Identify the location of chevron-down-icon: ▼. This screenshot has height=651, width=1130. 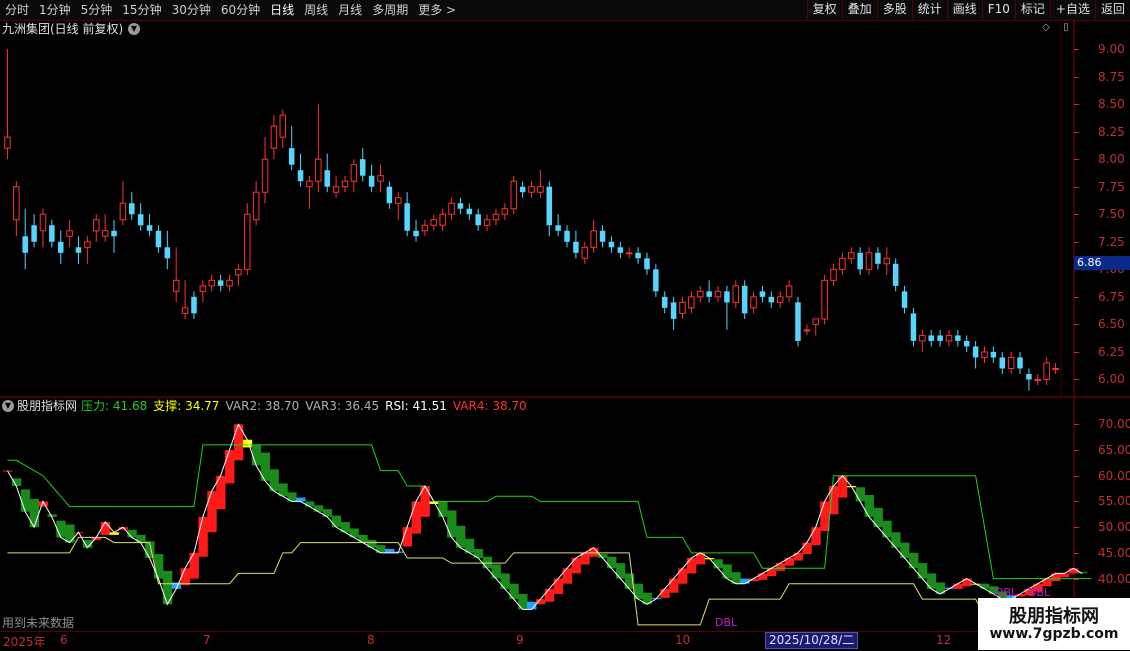
(8, 406).